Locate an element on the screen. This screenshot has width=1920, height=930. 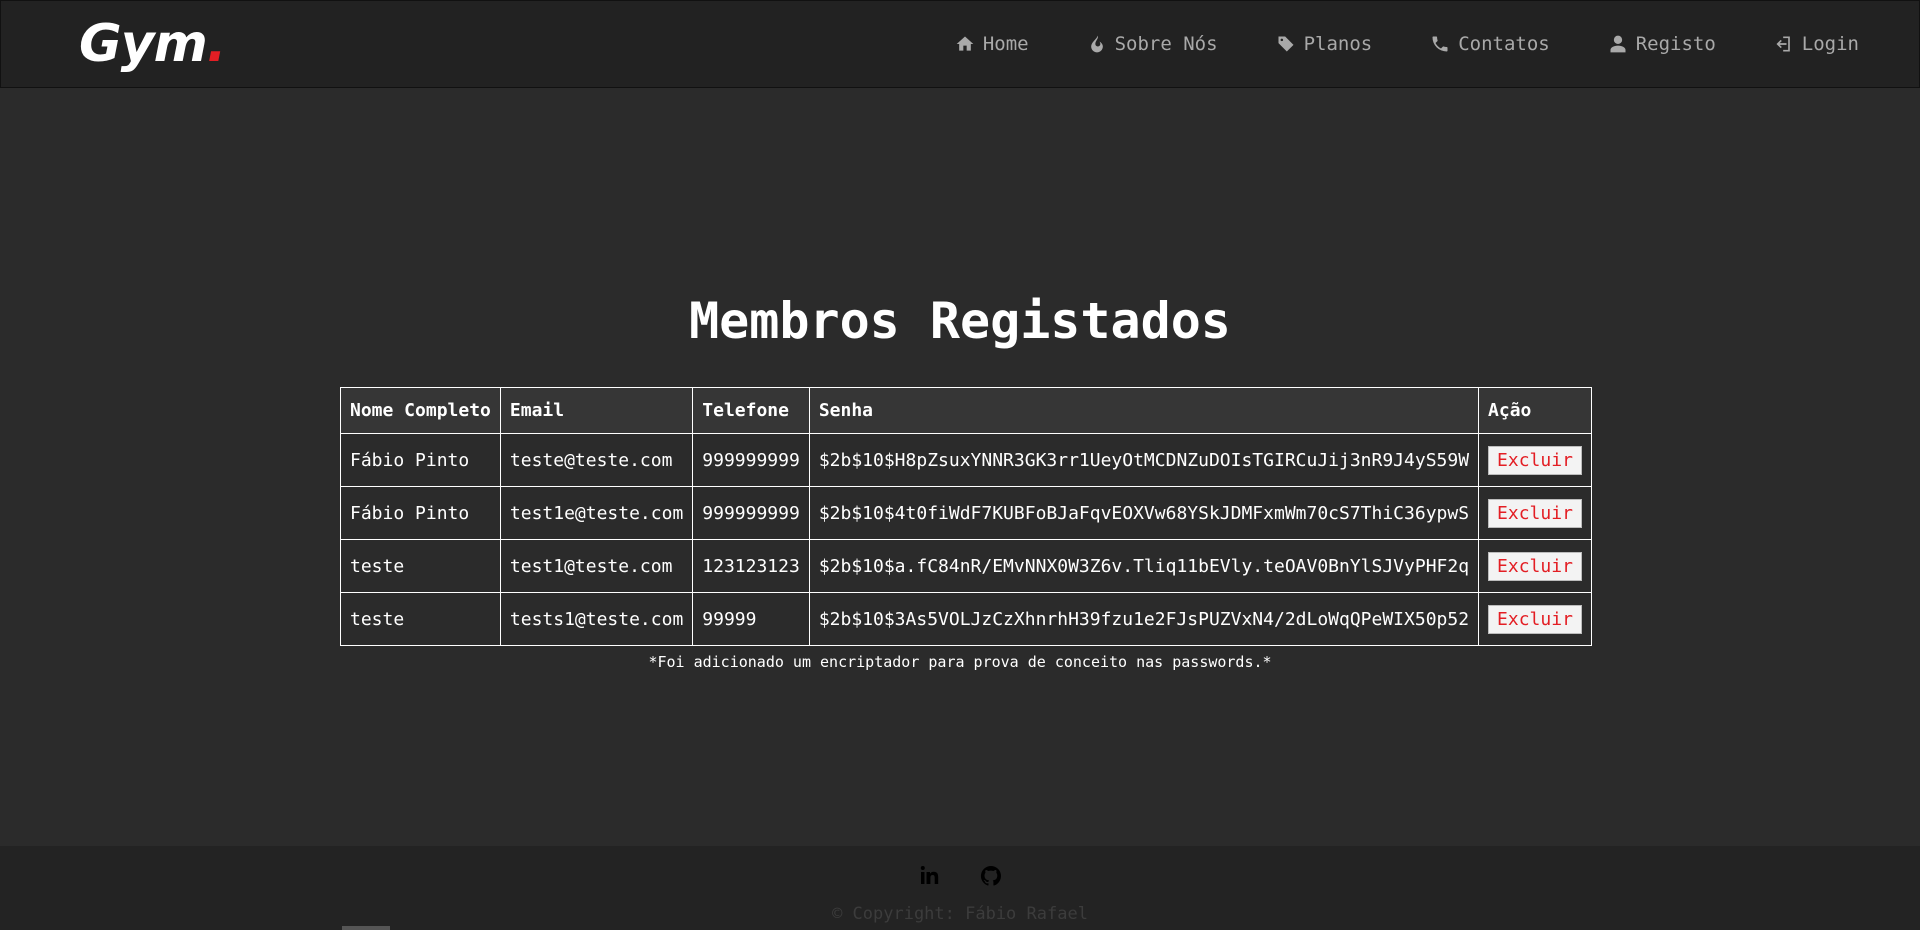
nav-item-label: Login is located at coordinates (1830, 44).